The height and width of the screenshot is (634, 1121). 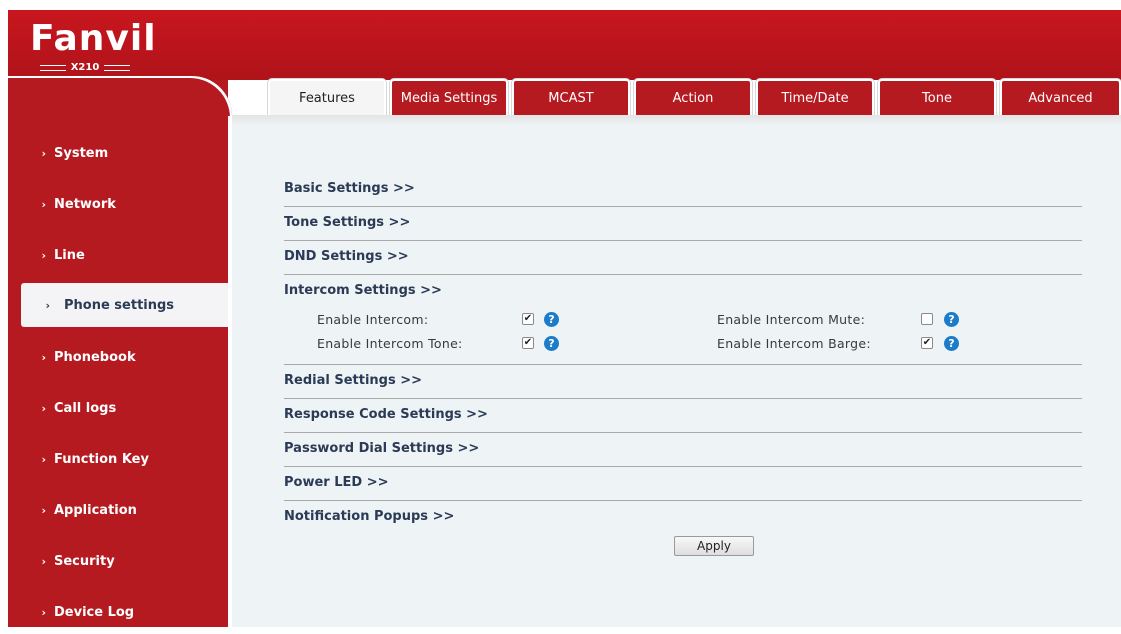 I want to click on model-label: X210, so click(x=85, y=67).